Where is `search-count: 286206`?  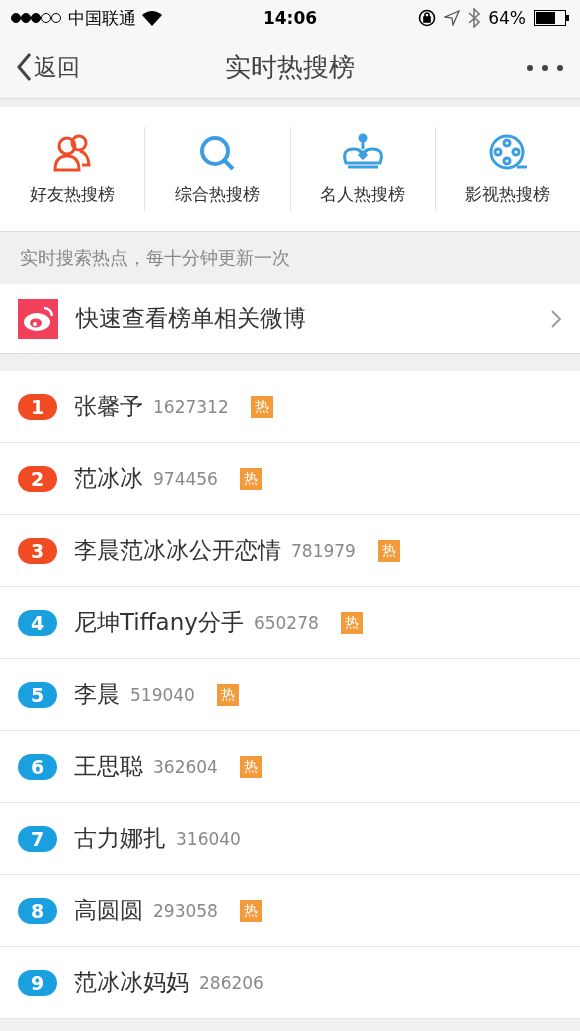 search-count: 286206 is located at coordinates (231, 982).